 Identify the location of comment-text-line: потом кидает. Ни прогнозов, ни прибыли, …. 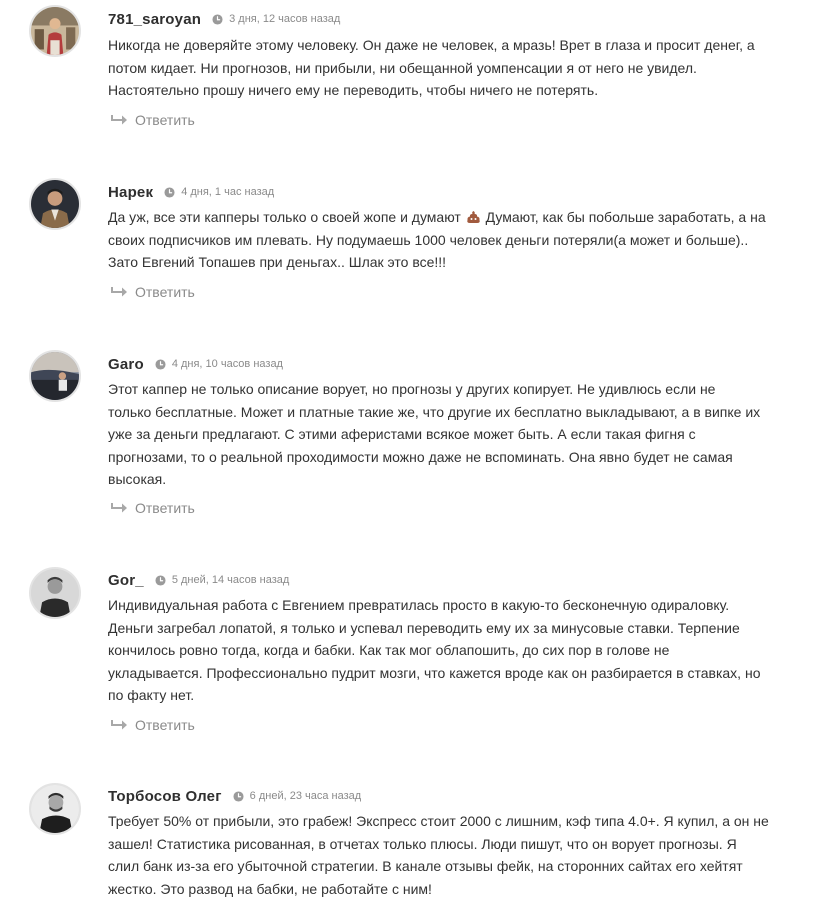
(402, 67).